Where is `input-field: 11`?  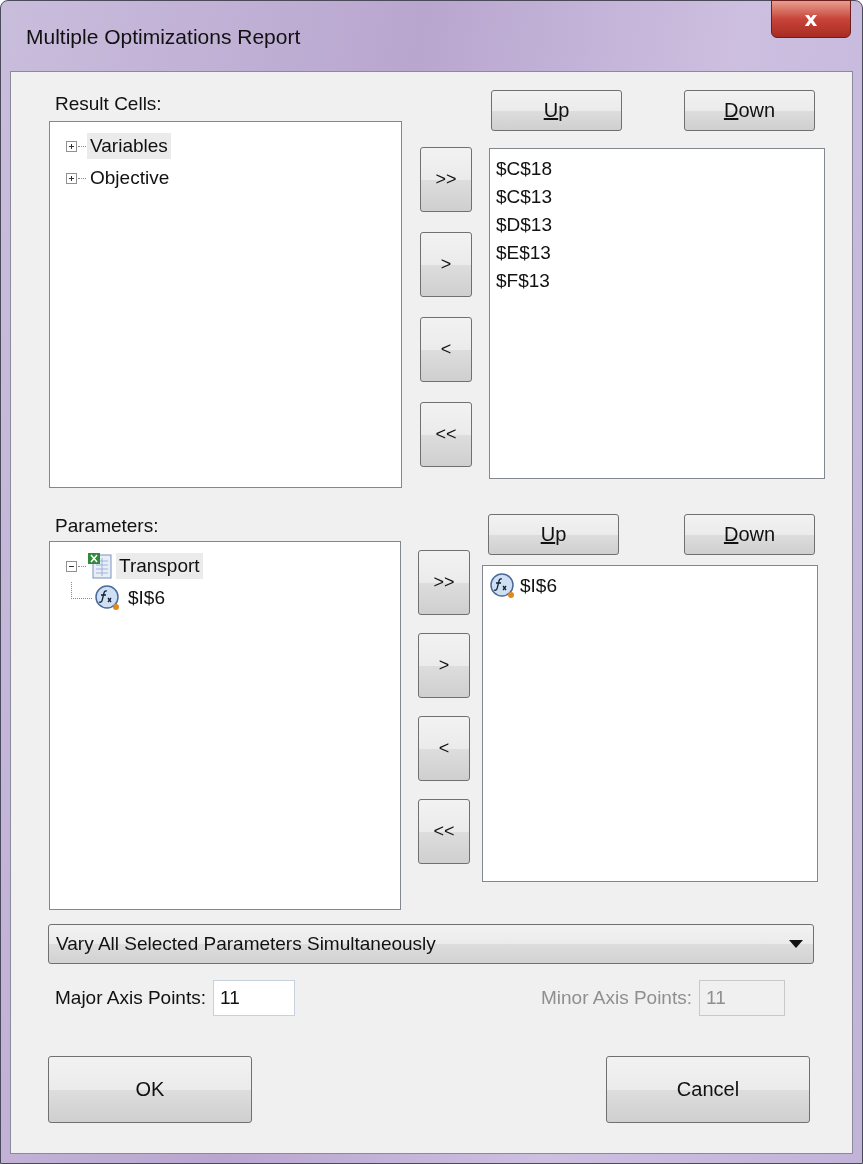
input-field: 11 is located at coordinates (254, 998).